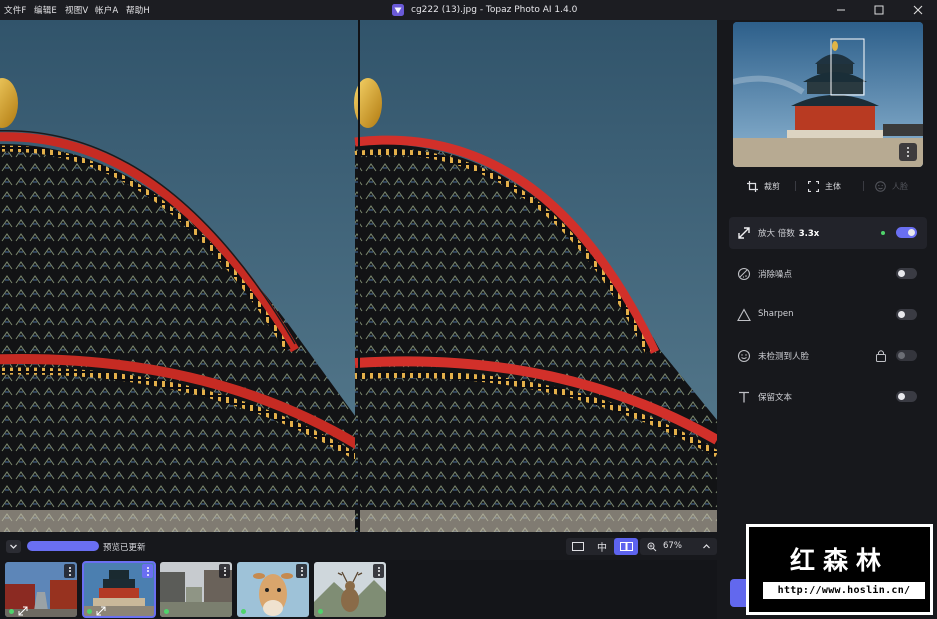 Image resolution: width=937 pixels, height=619 pixels. Describe the element at coordinates (900, 186) in the screenshot. I see `face-tool-label: 人脸` at that location.